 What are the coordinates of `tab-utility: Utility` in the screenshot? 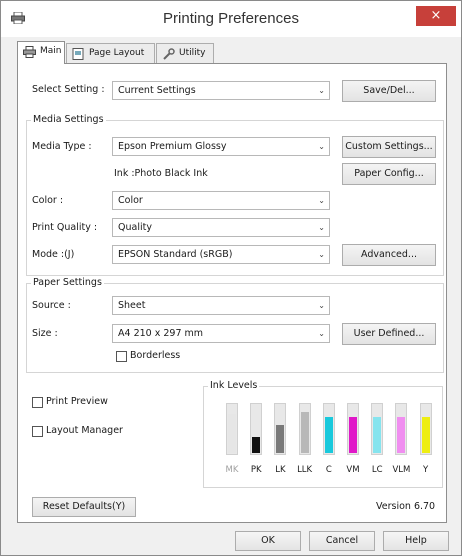 It's located at (185, 53).